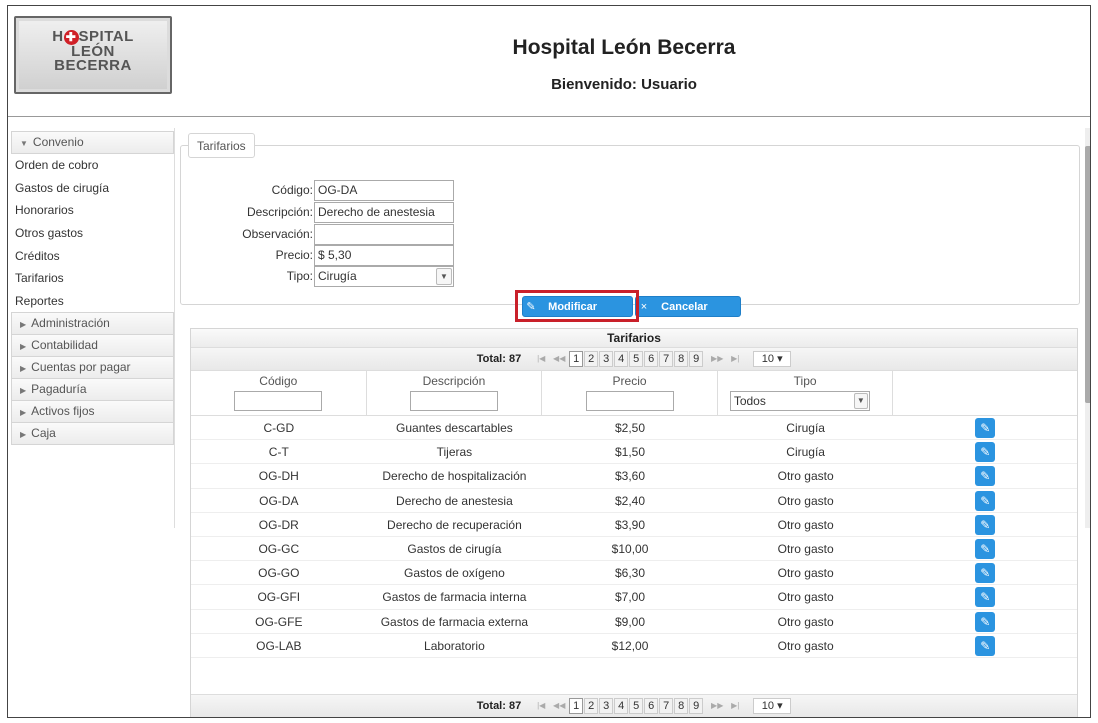 Image resolution: width=1098 pixels, height=723 pixels. I want to click on scrollbar, so click(1087, 328).